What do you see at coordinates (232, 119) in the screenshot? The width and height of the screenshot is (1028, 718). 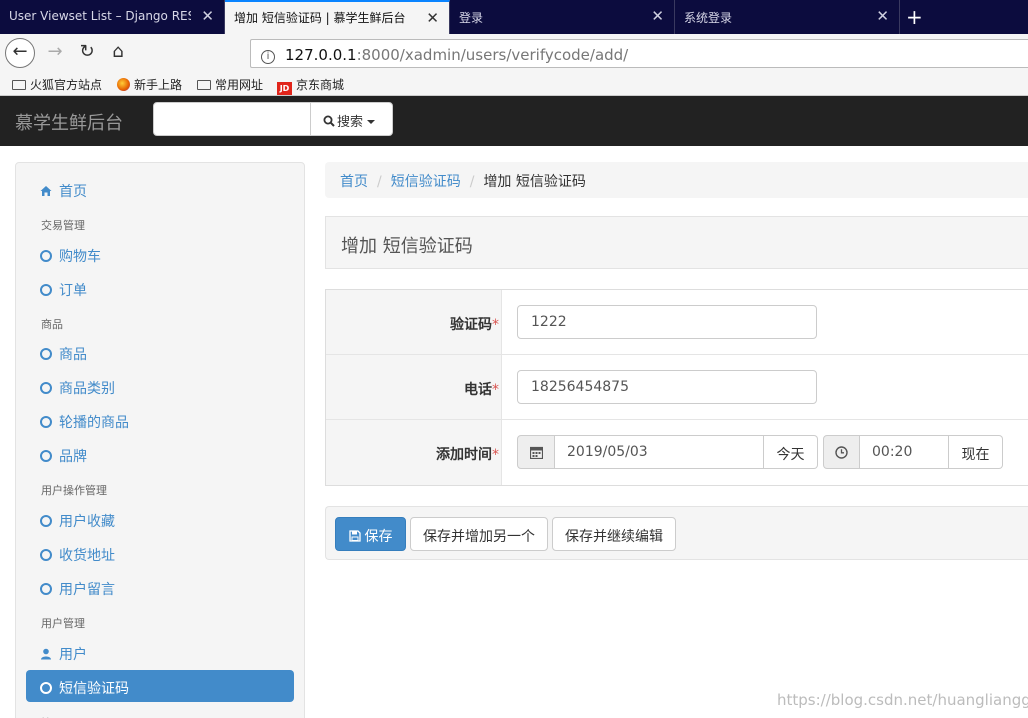 I see `search-input` at bounding box center [232, 119].